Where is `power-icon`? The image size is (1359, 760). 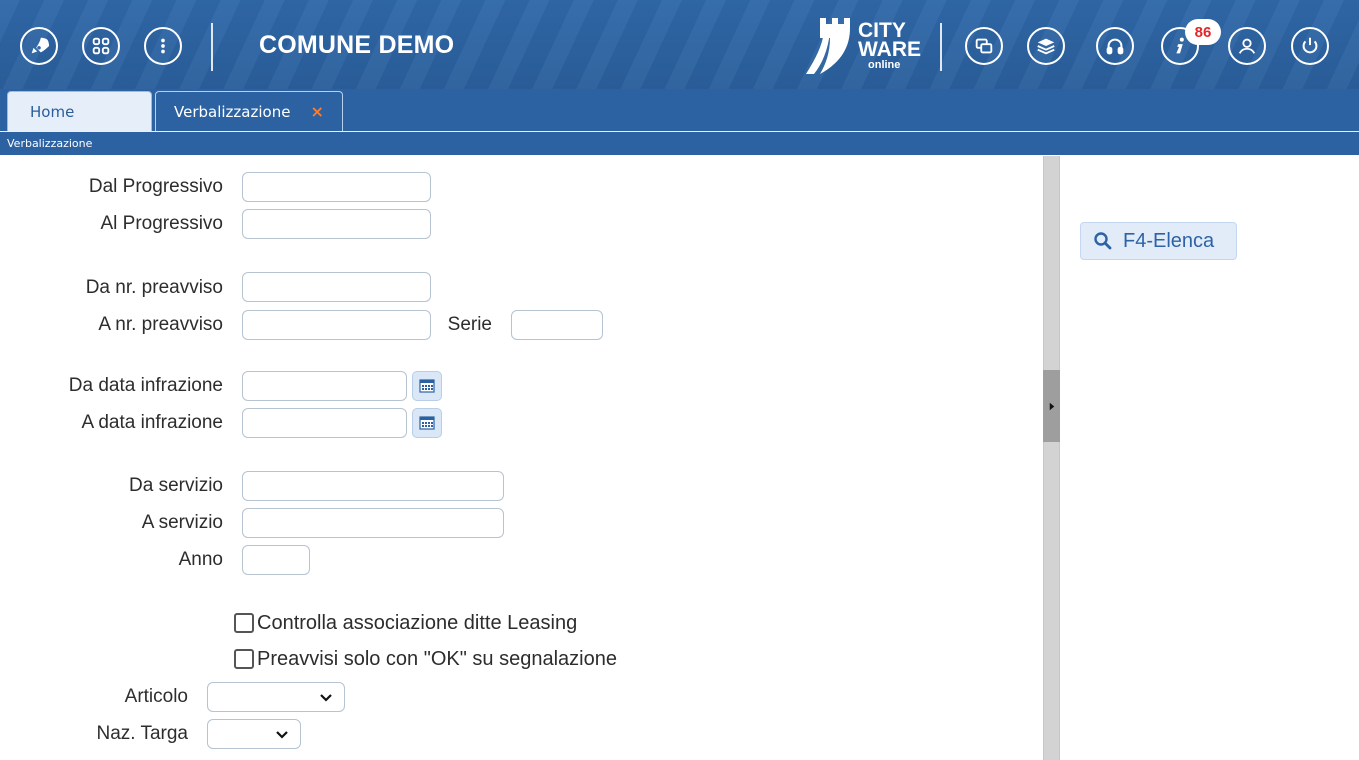
power-icon is located at coordinates (1310, 46).